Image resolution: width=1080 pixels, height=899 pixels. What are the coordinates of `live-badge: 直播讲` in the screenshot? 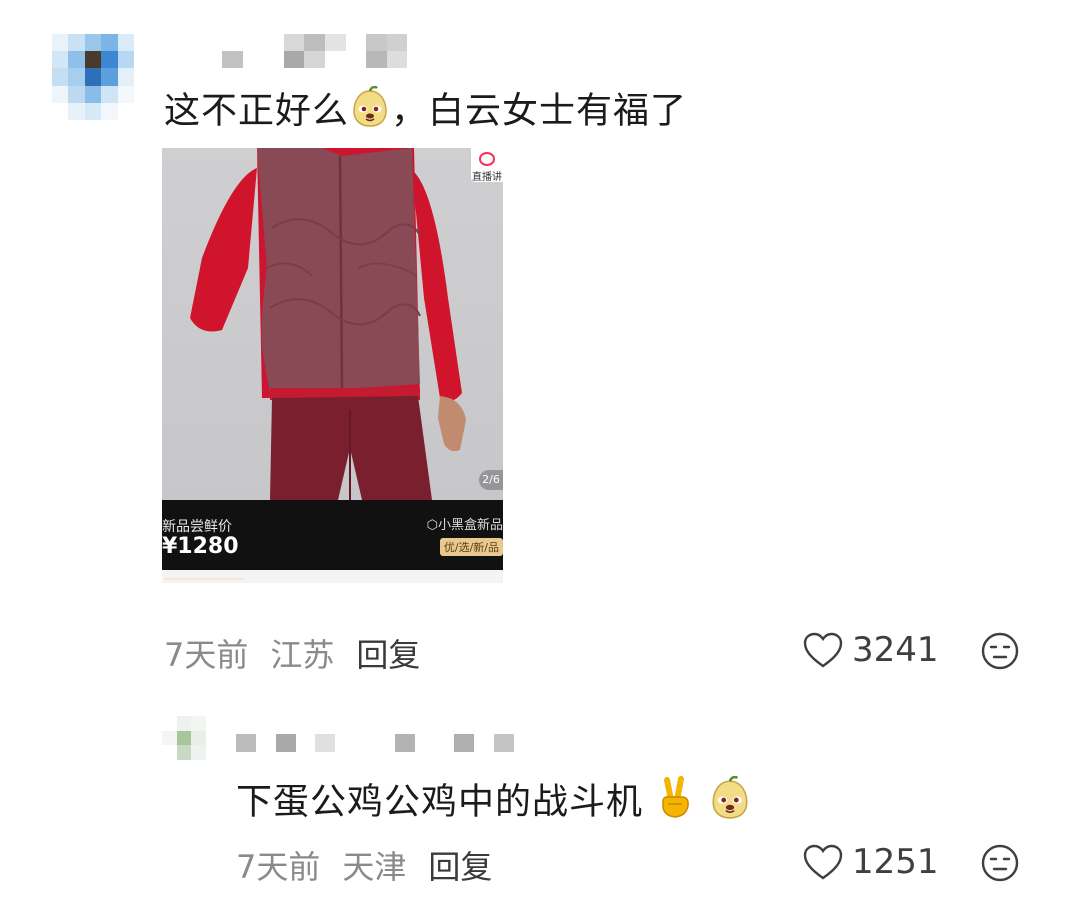 It's located at (487, 165).